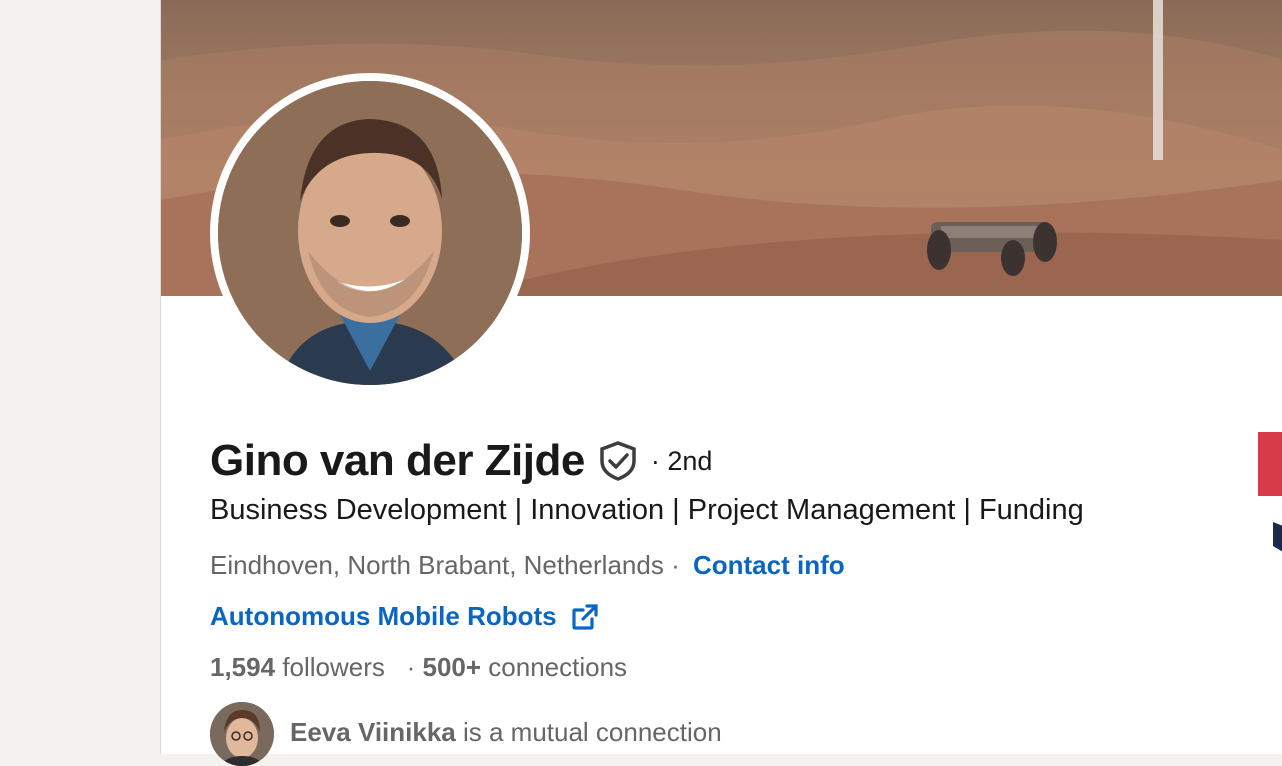 This screenshot has width=1282, height=766. Describe the element at coordinates (333, 667) in the screenshot. I see `followers-label: followers` at that location.